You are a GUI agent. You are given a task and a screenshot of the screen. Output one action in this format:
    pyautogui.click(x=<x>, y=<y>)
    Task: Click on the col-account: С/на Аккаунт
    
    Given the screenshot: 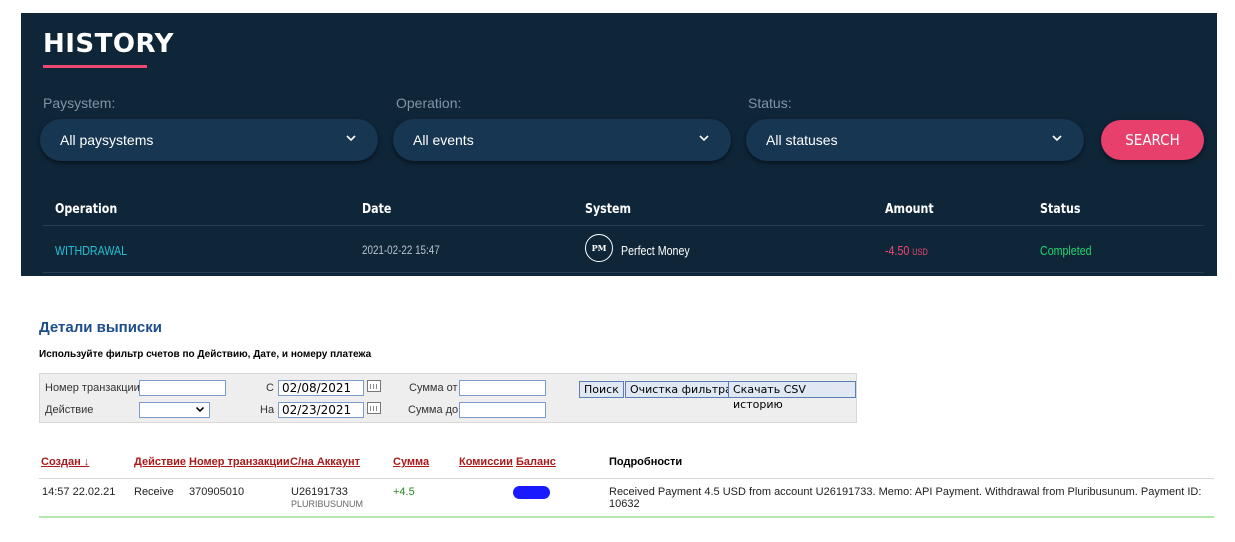 What is the action you would take?
    pyautogui.click(x=325, y=462)
    